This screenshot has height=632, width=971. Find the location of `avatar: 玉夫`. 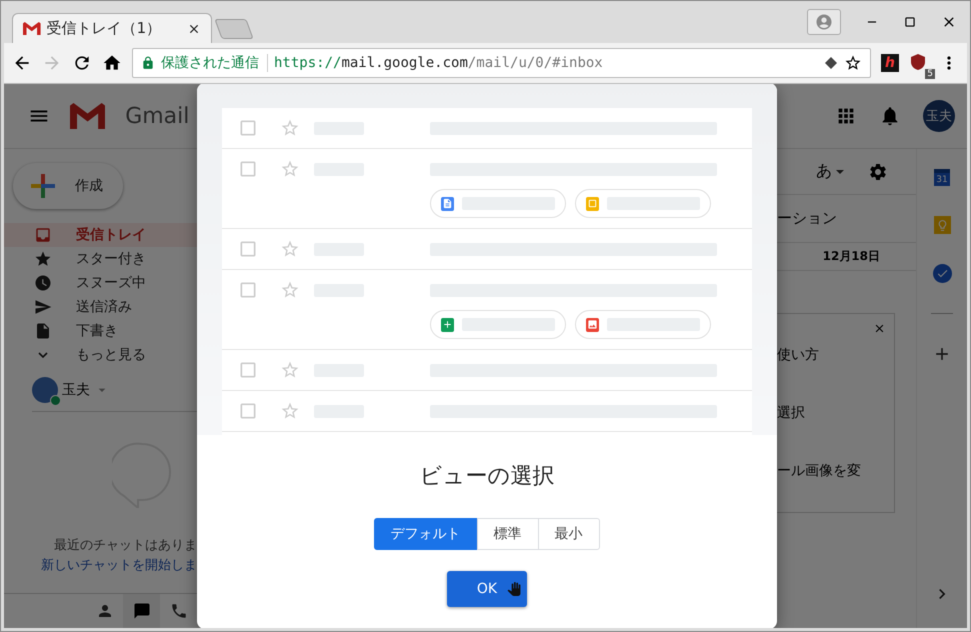

avatar: 玉夫 is located at coordinates (939, 116).